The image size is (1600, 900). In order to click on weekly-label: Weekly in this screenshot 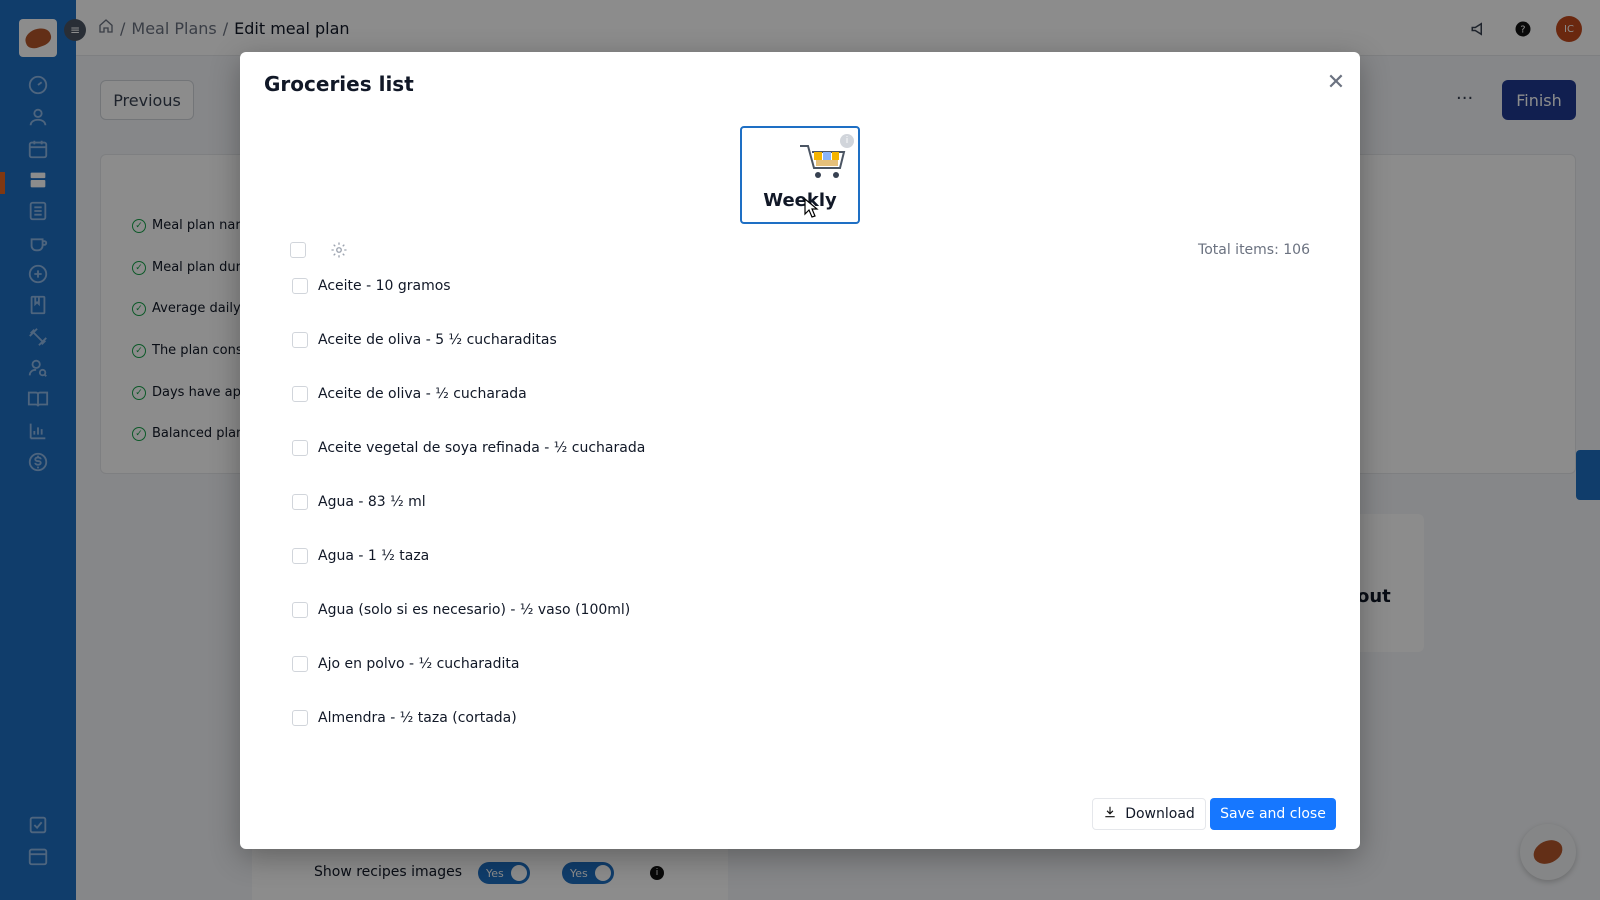, I will do `click(800, 200)`.